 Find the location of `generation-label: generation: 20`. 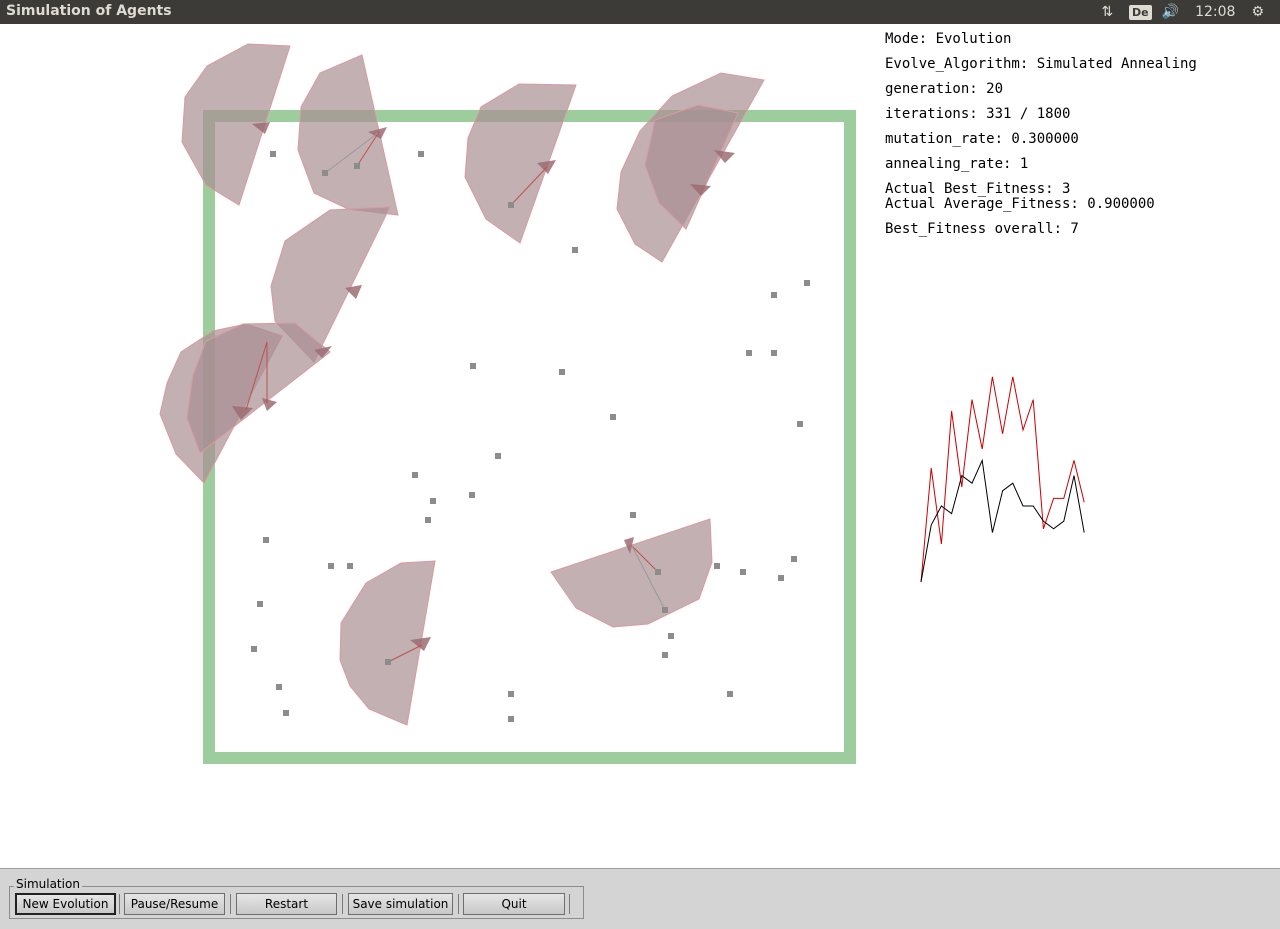

generation-label: generation: 20 is located at coordinates (944, 89).